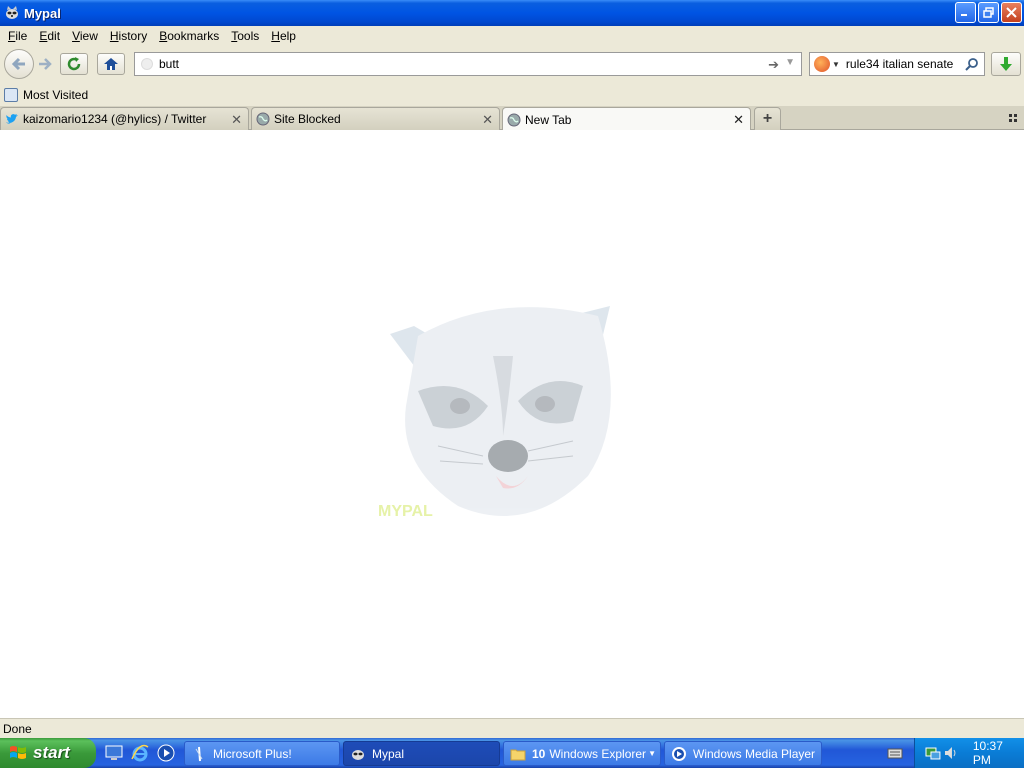 The width and height of the screenshot is (1024, 768). I want to click on close-icon, so click(1011, 12).